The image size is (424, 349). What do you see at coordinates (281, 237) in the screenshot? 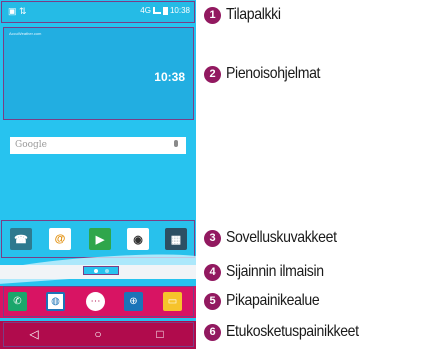
I see `callout-label: Sovelluskuvakkeet` at bounding box center [281, 237].